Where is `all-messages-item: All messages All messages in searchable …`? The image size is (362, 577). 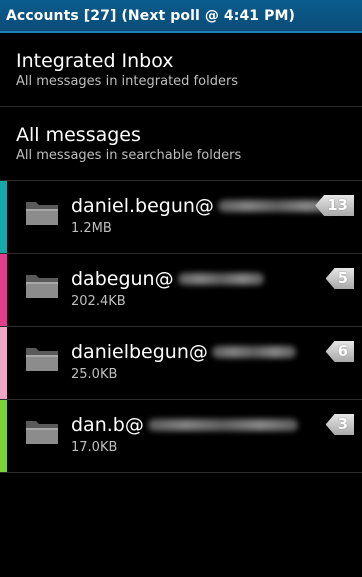
all-messages-item: All messages All messages in searchable … is located at coordinates (181, 144).